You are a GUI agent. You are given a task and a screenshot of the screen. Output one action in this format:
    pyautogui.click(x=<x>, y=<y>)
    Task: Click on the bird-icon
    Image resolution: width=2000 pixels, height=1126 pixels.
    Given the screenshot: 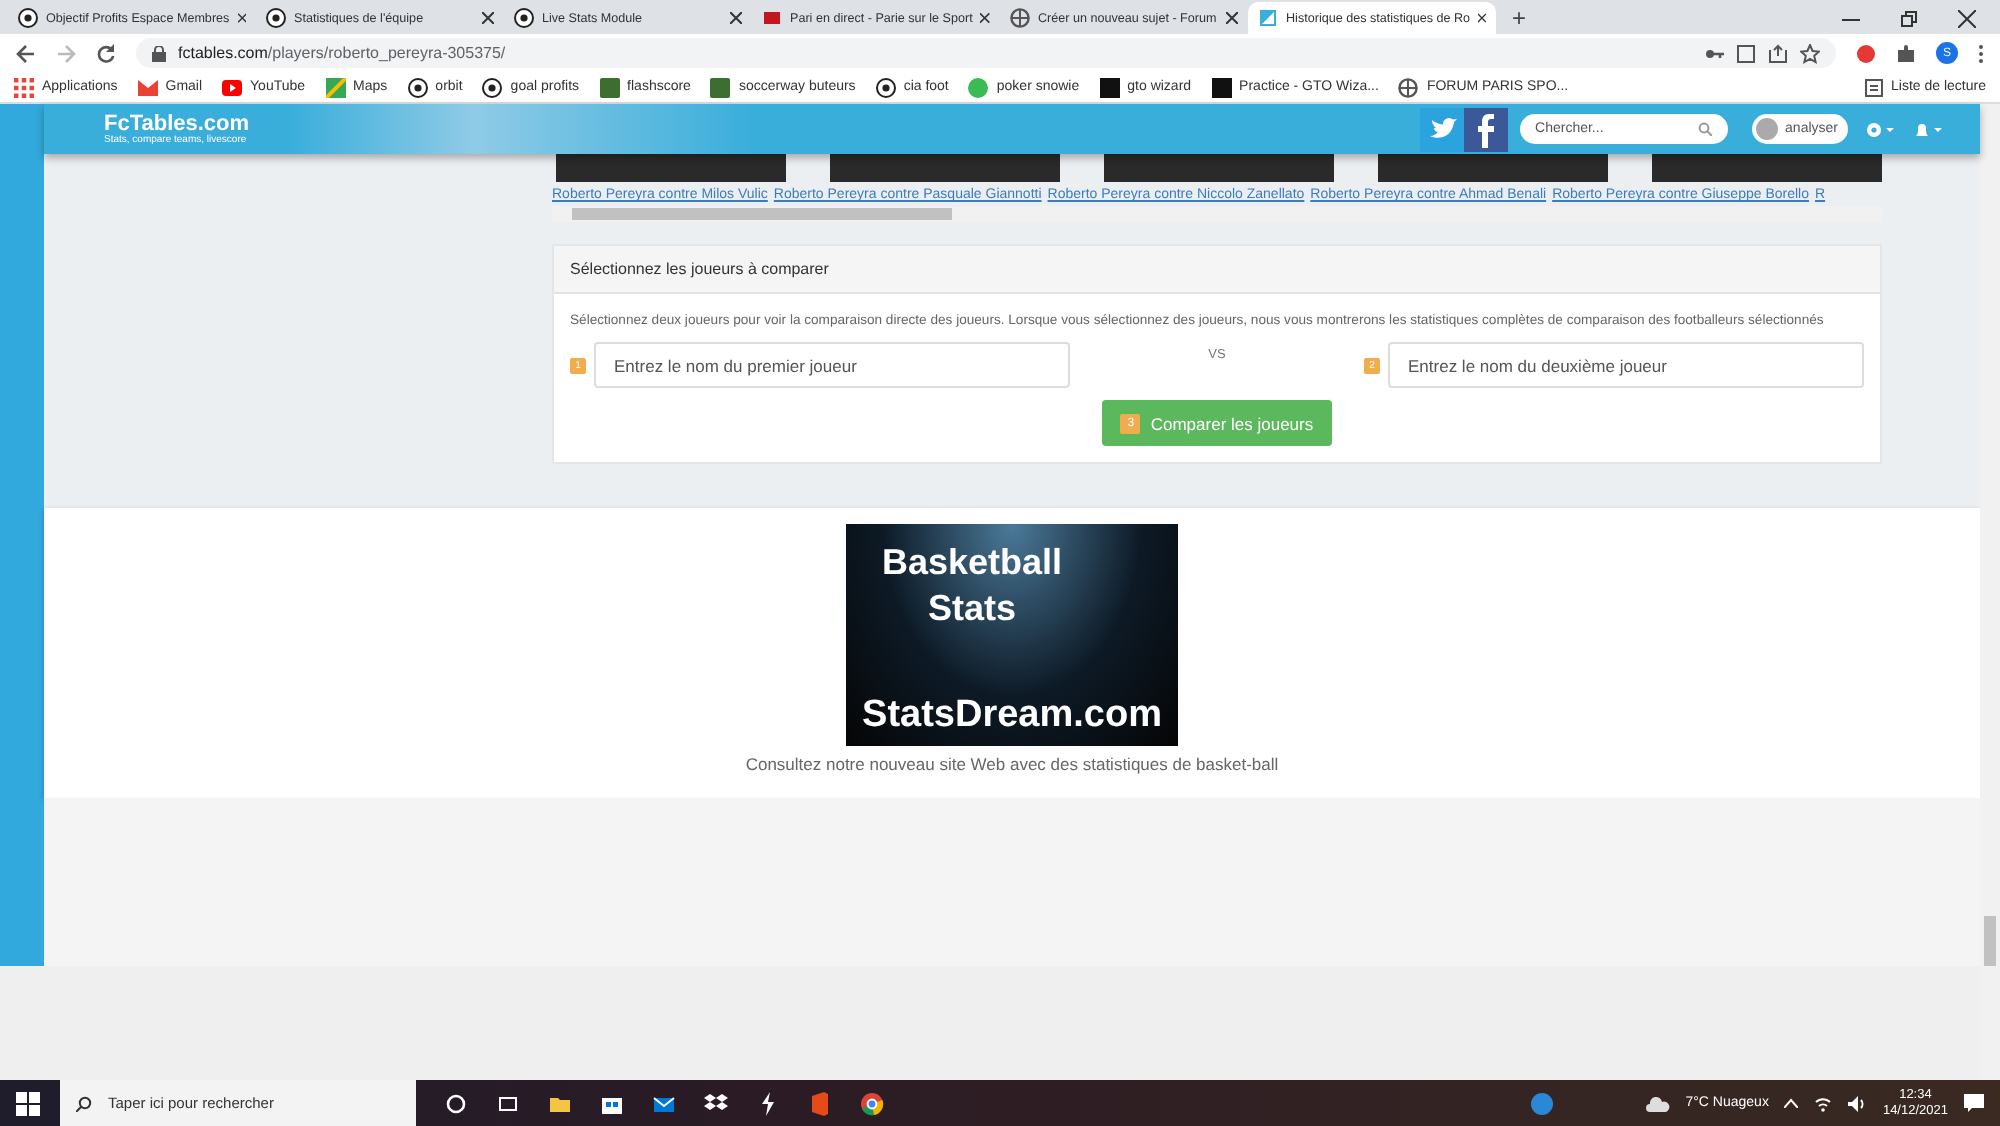 What is the action you would take?
    pyautogui.click(x=1441, y=129)
    